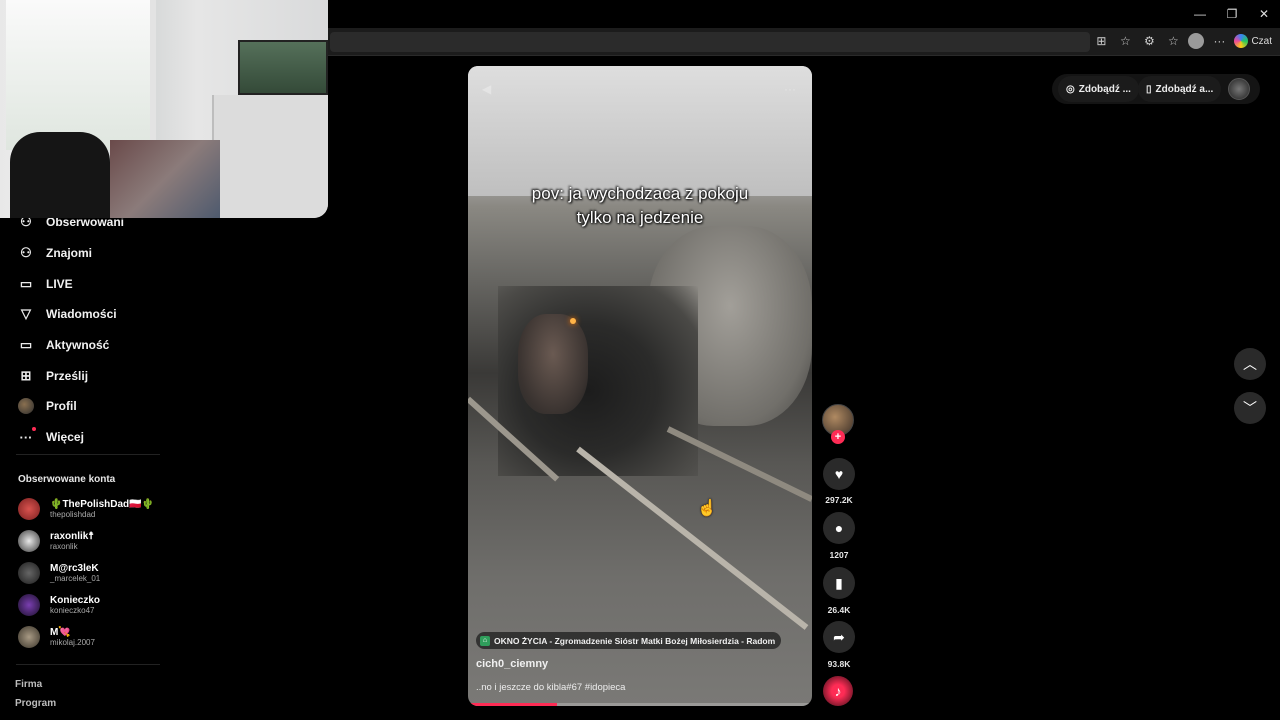 This screenshot has width=1280, height=720. Describe the element at coordinates (75, 578) in the screenshot. I see `account-handle: _marcelek_01` at that location.